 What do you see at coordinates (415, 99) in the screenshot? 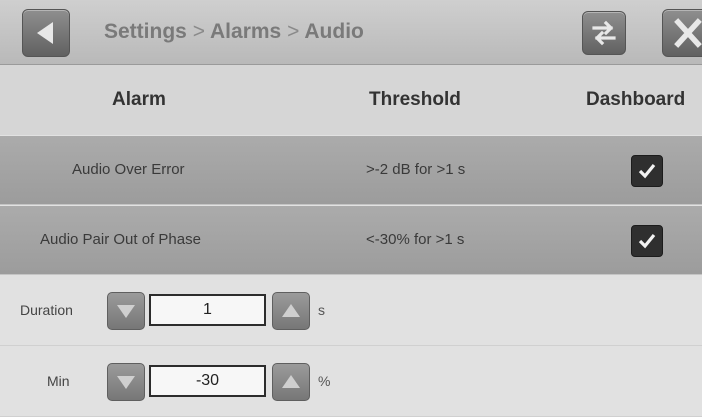
I see `column-header-threshold: Threshold` at bounding box center [415, 99].